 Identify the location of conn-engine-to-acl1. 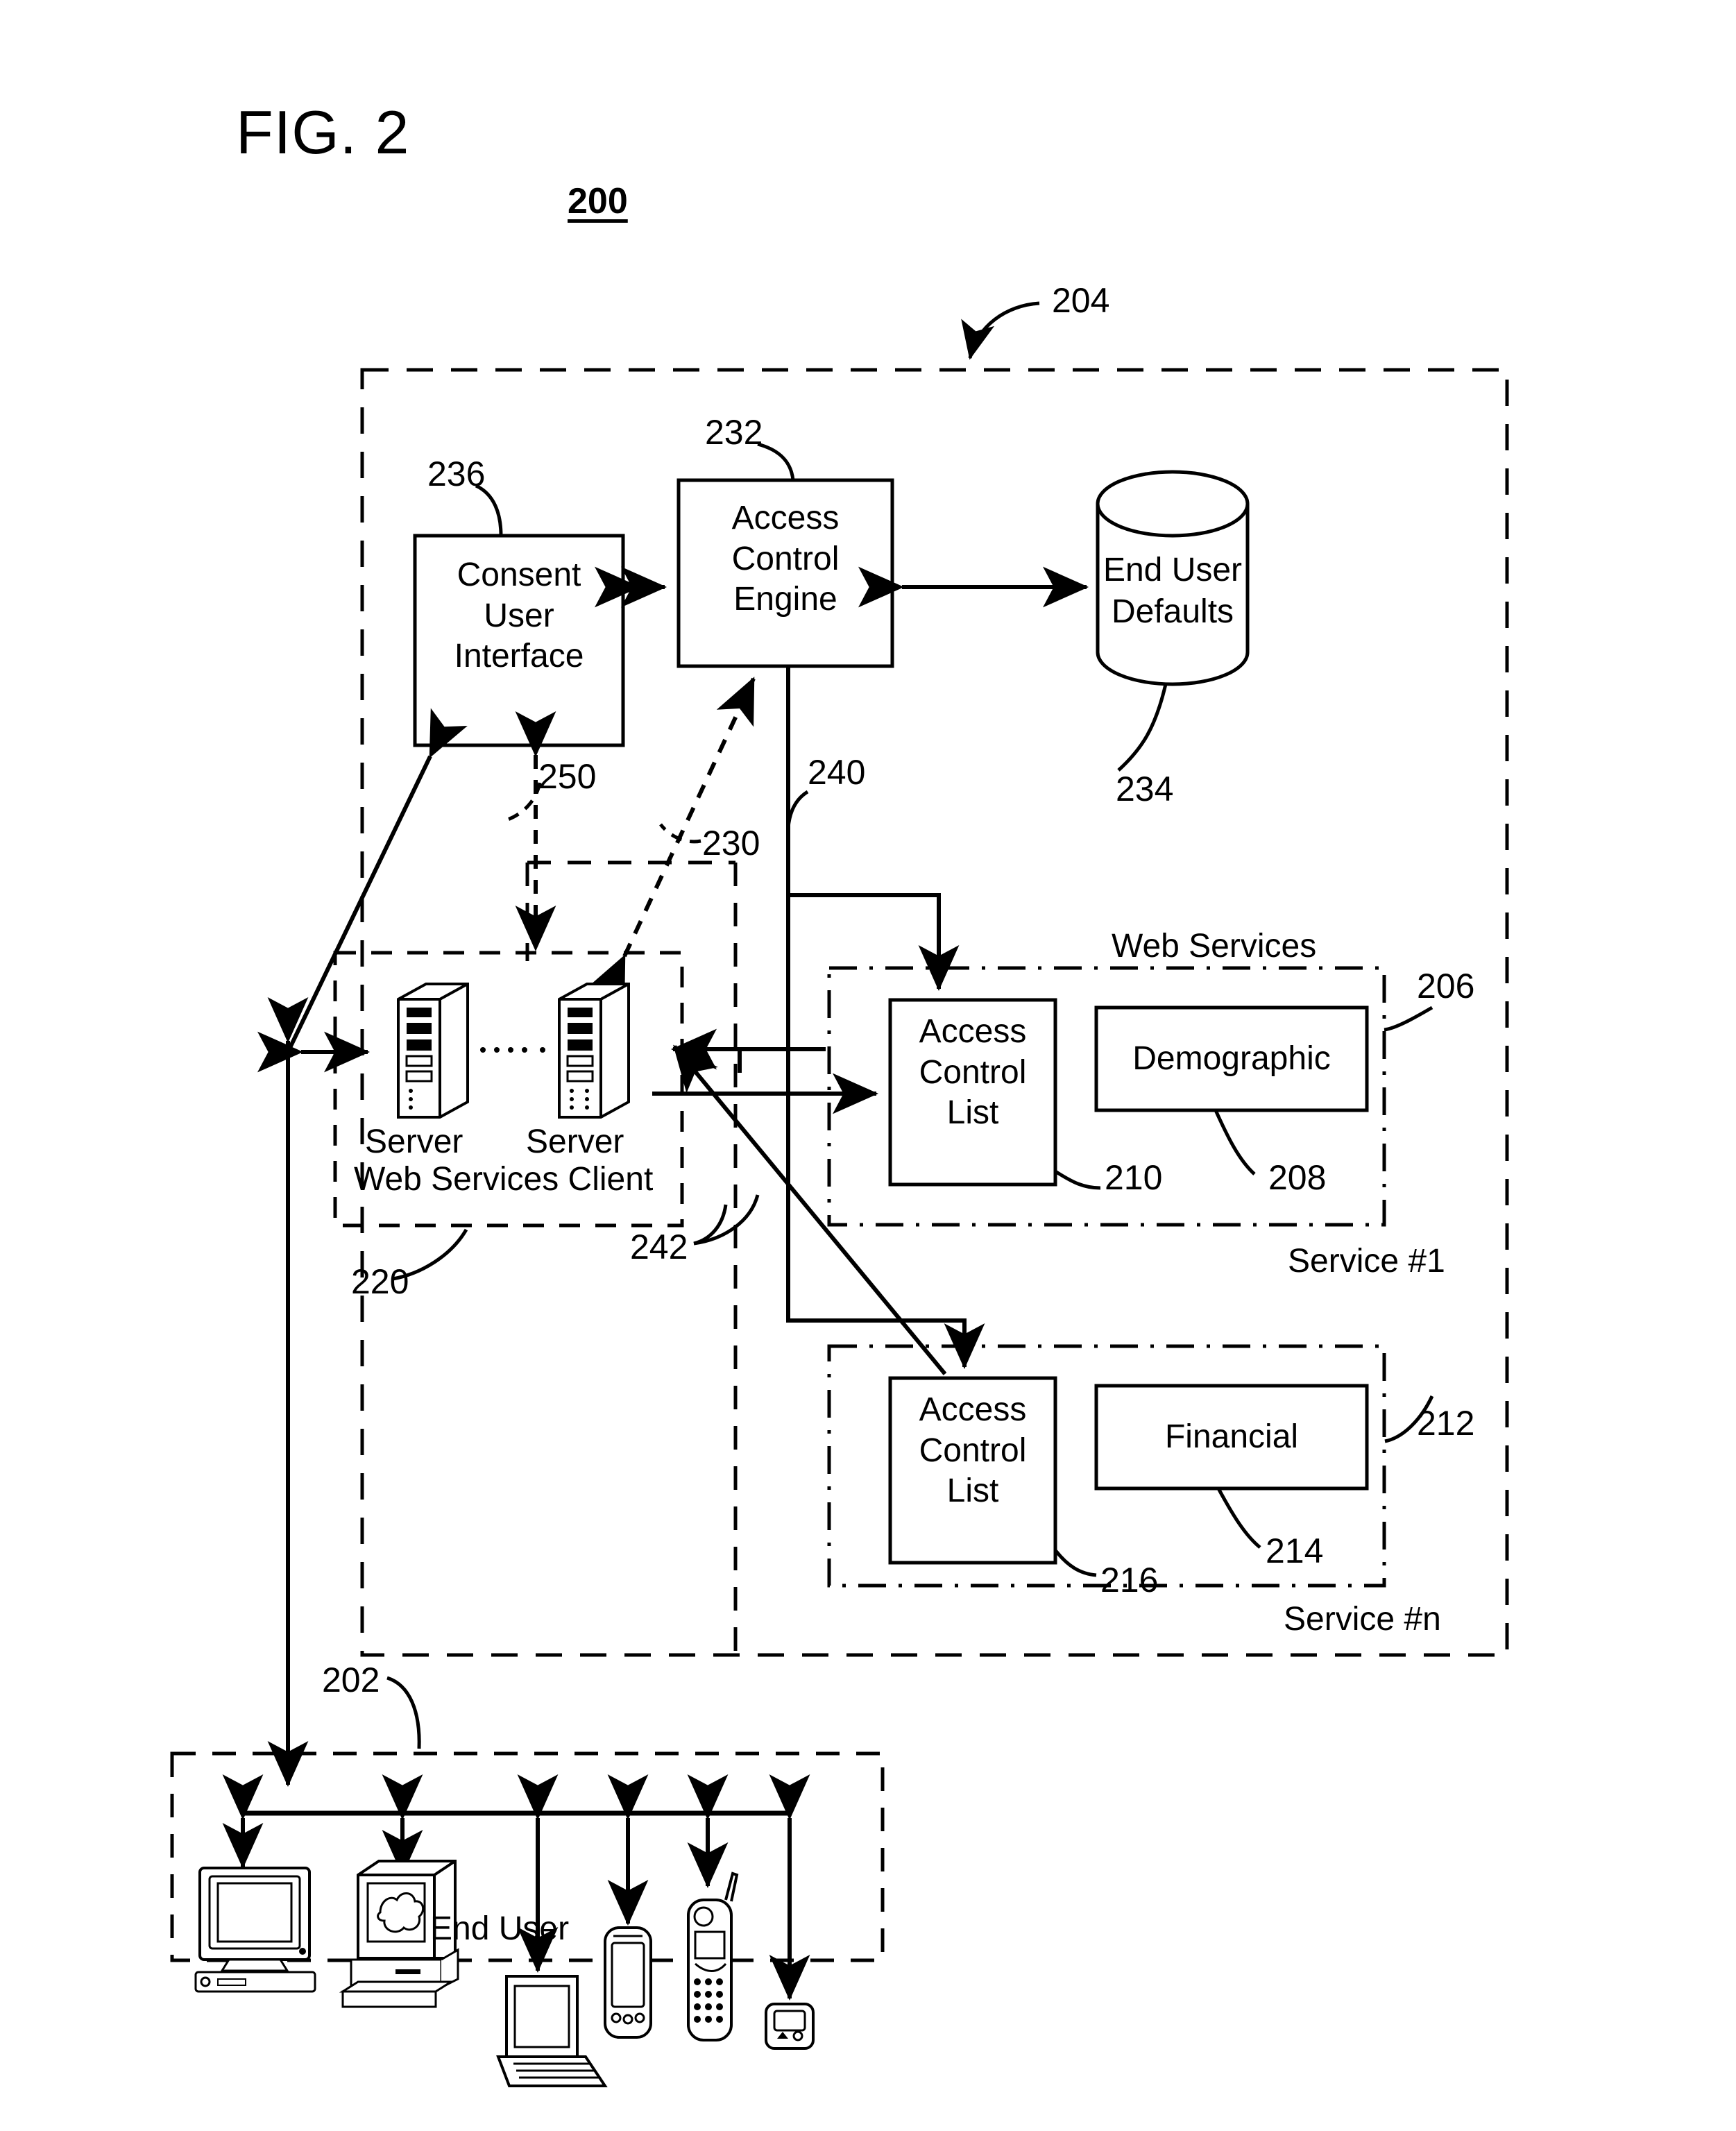
(874, 942).